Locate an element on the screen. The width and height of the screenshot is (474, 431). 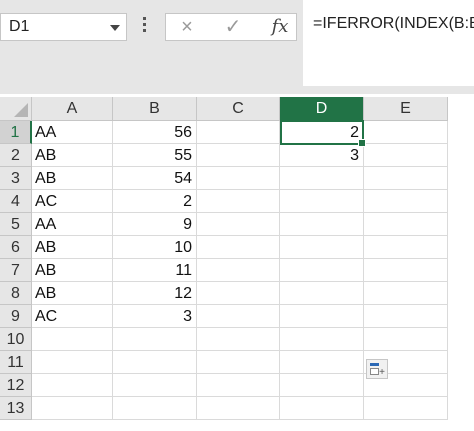
cell-d4 is located at coordinates (322, 201).